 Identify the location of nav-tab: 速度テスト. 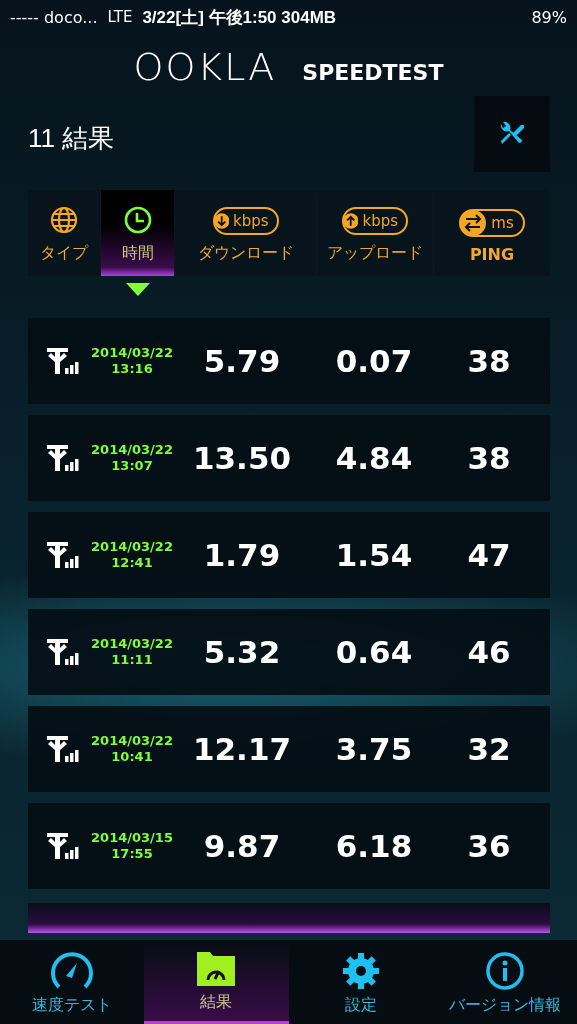
(72, 982).